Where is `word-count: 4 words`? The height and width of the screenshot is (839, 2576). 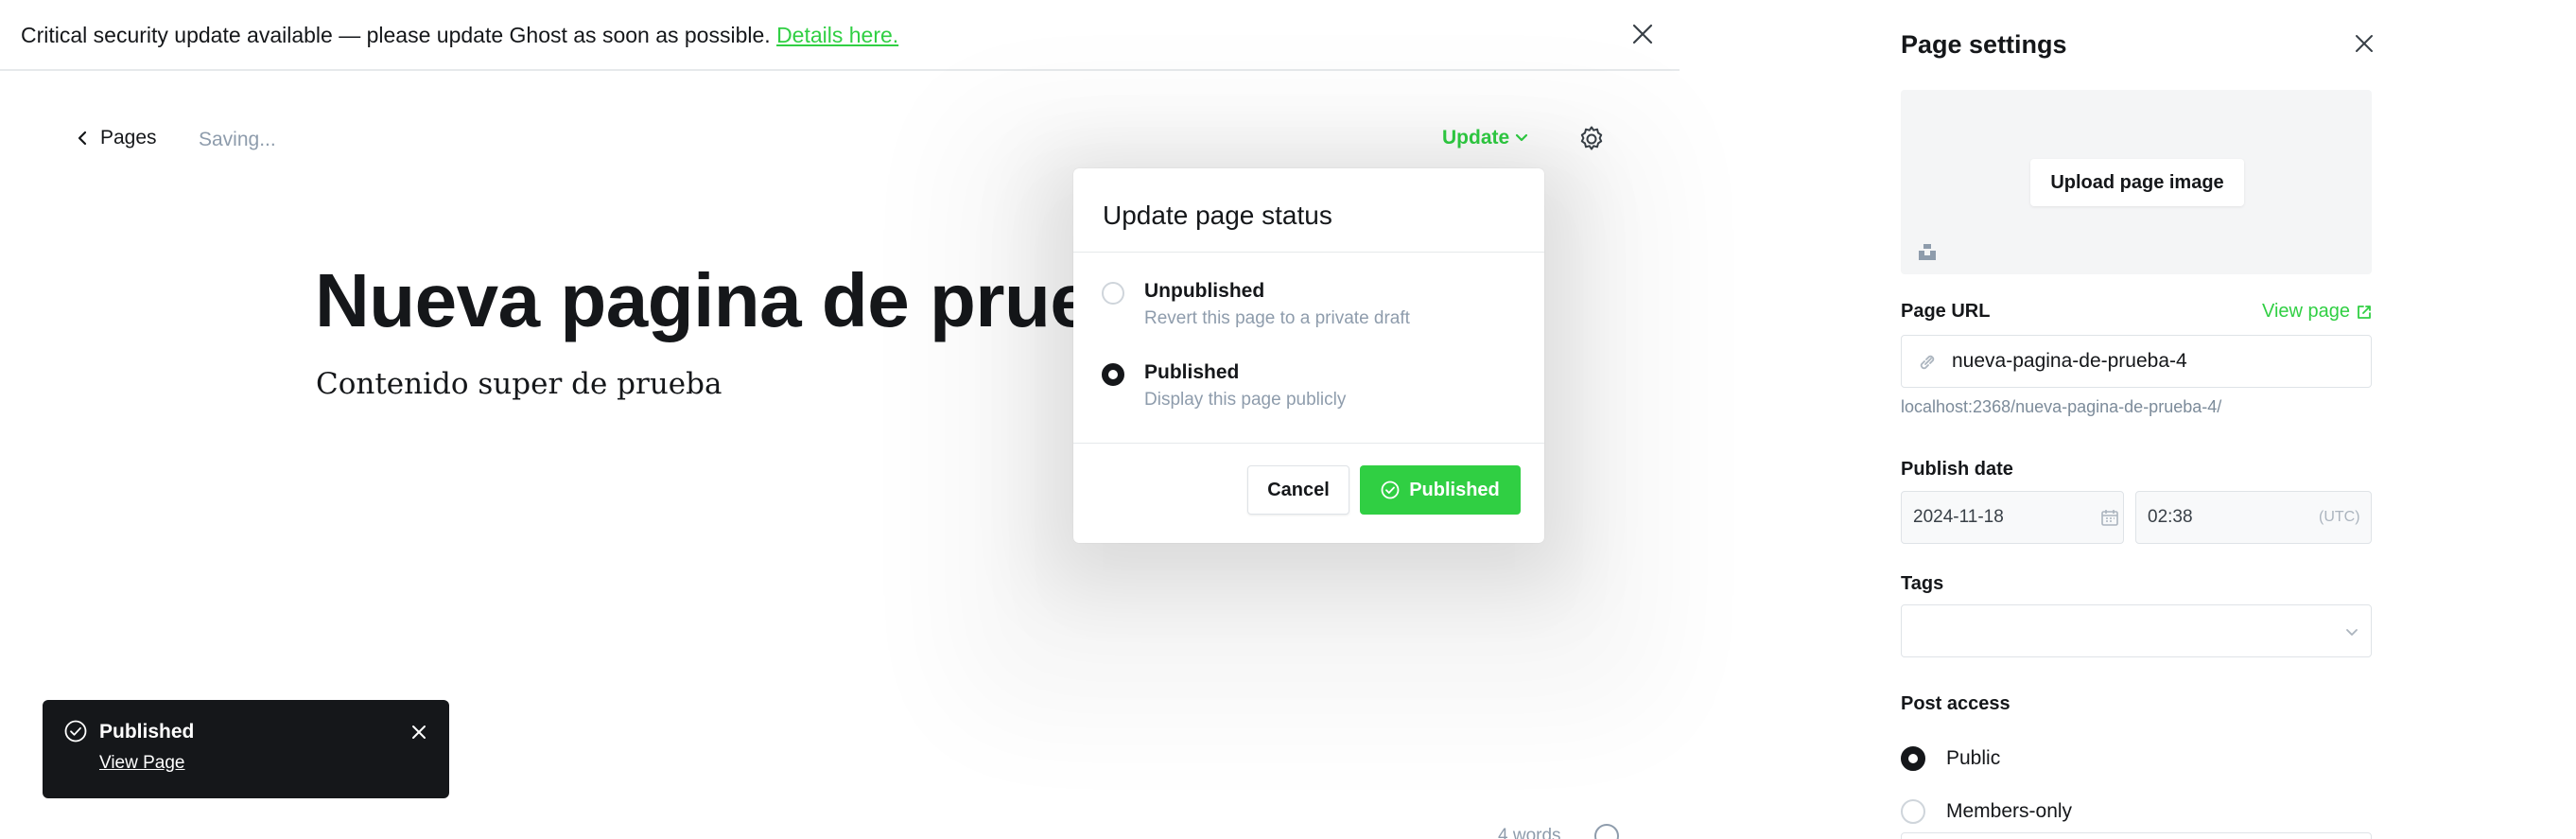 word-count: 4 words is located at coordinates (1529, 832).